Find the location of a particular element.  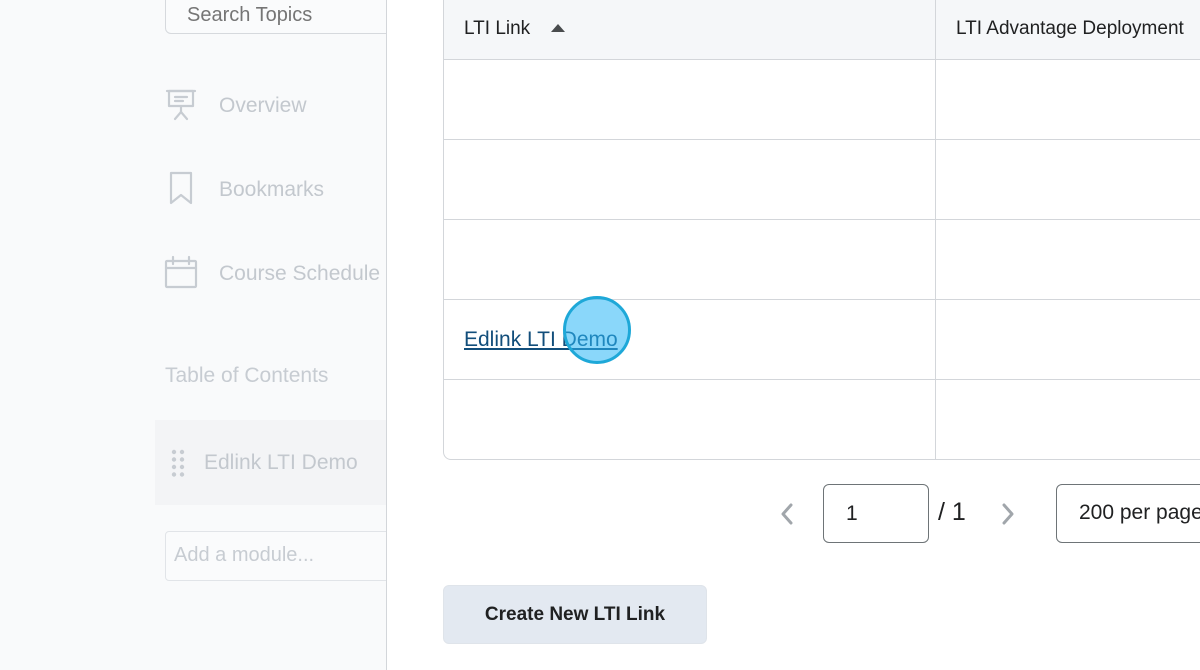

drag-handle-icon is located at coordinates (178, 463).